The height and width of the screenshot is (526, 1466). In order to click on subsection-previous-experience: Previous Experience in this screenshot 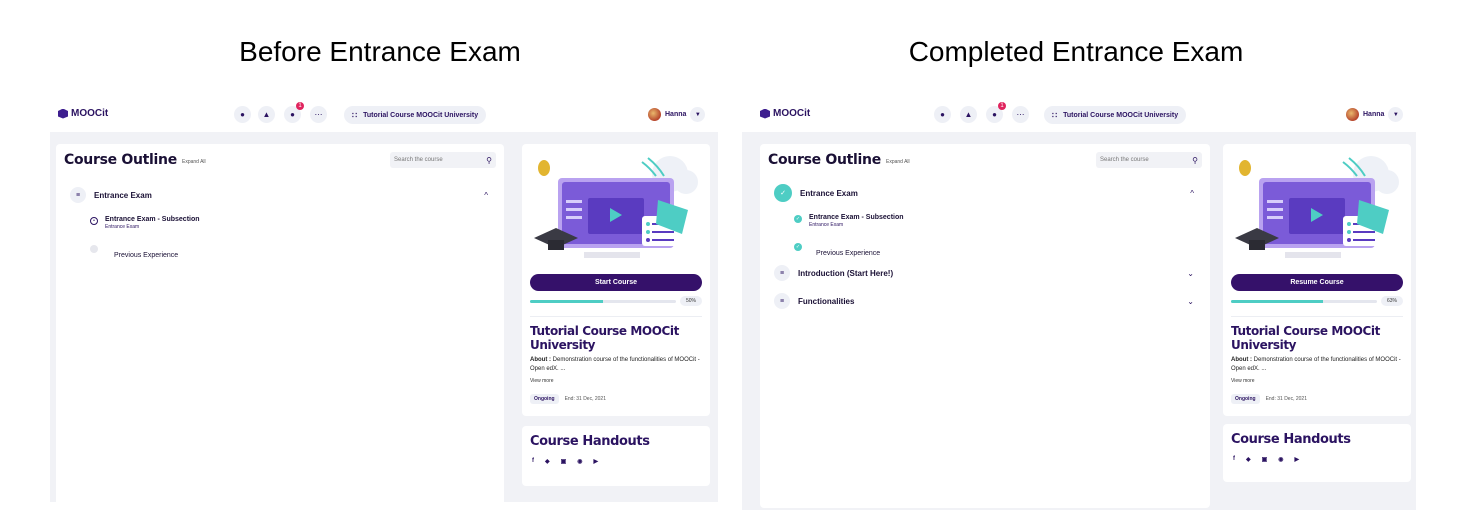, I will do `click(134, 253)`.